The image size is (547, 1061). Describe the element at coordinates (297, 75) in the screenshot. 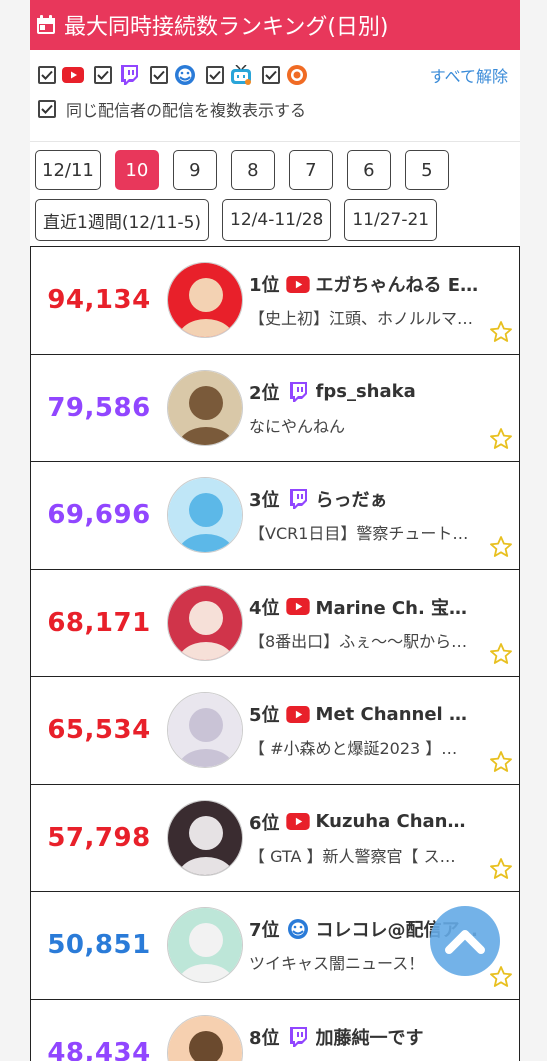

I see `openrec-icon` at that location.